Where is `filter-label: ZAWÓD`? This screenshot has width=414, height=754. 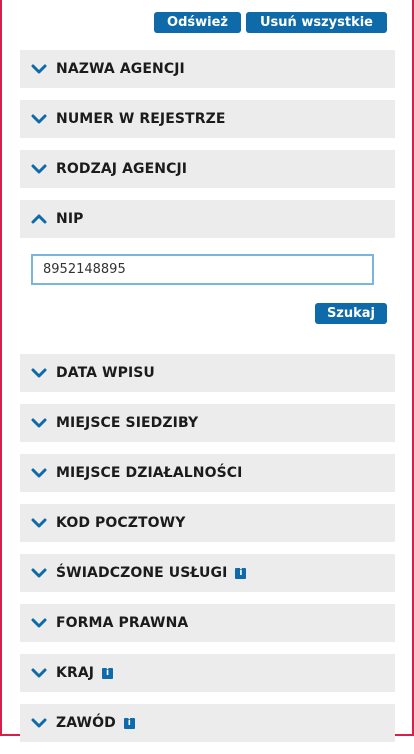 filter-label: ZAWÓD is located at coordinates (86, 723).